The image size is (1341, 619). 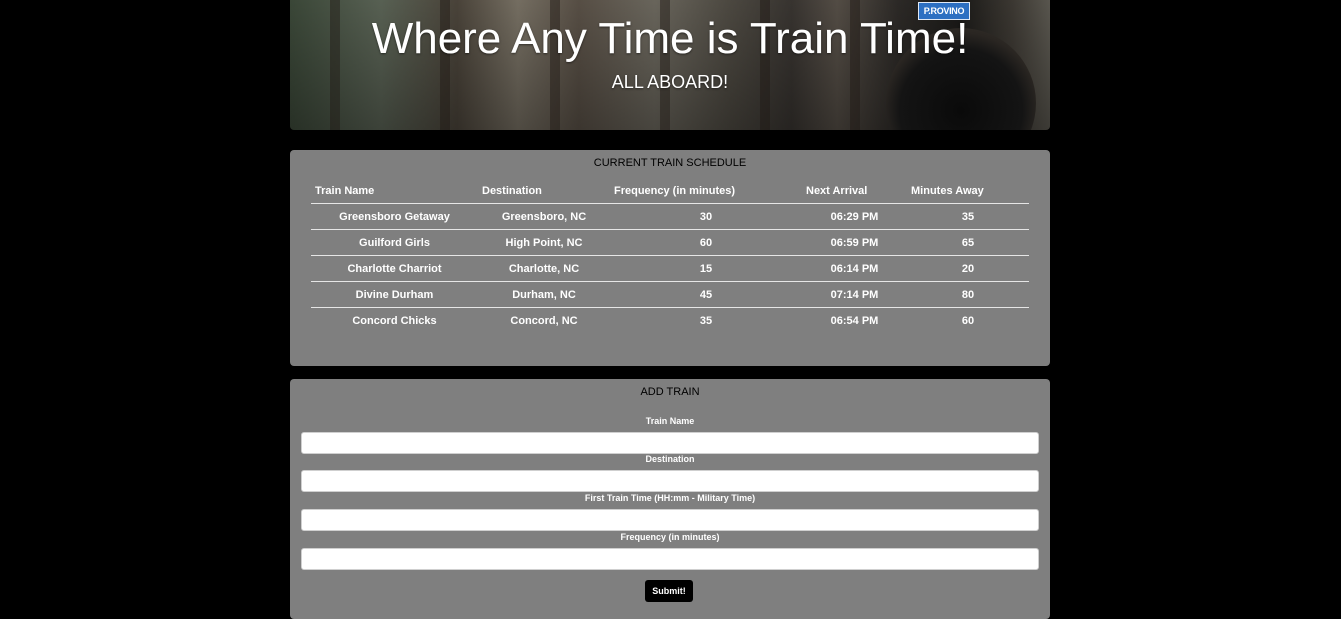 What do you see at coordinates (968, 268) in the screenshot?
I see `minutes-away-cell: 20` at bounding box center [968, 268].